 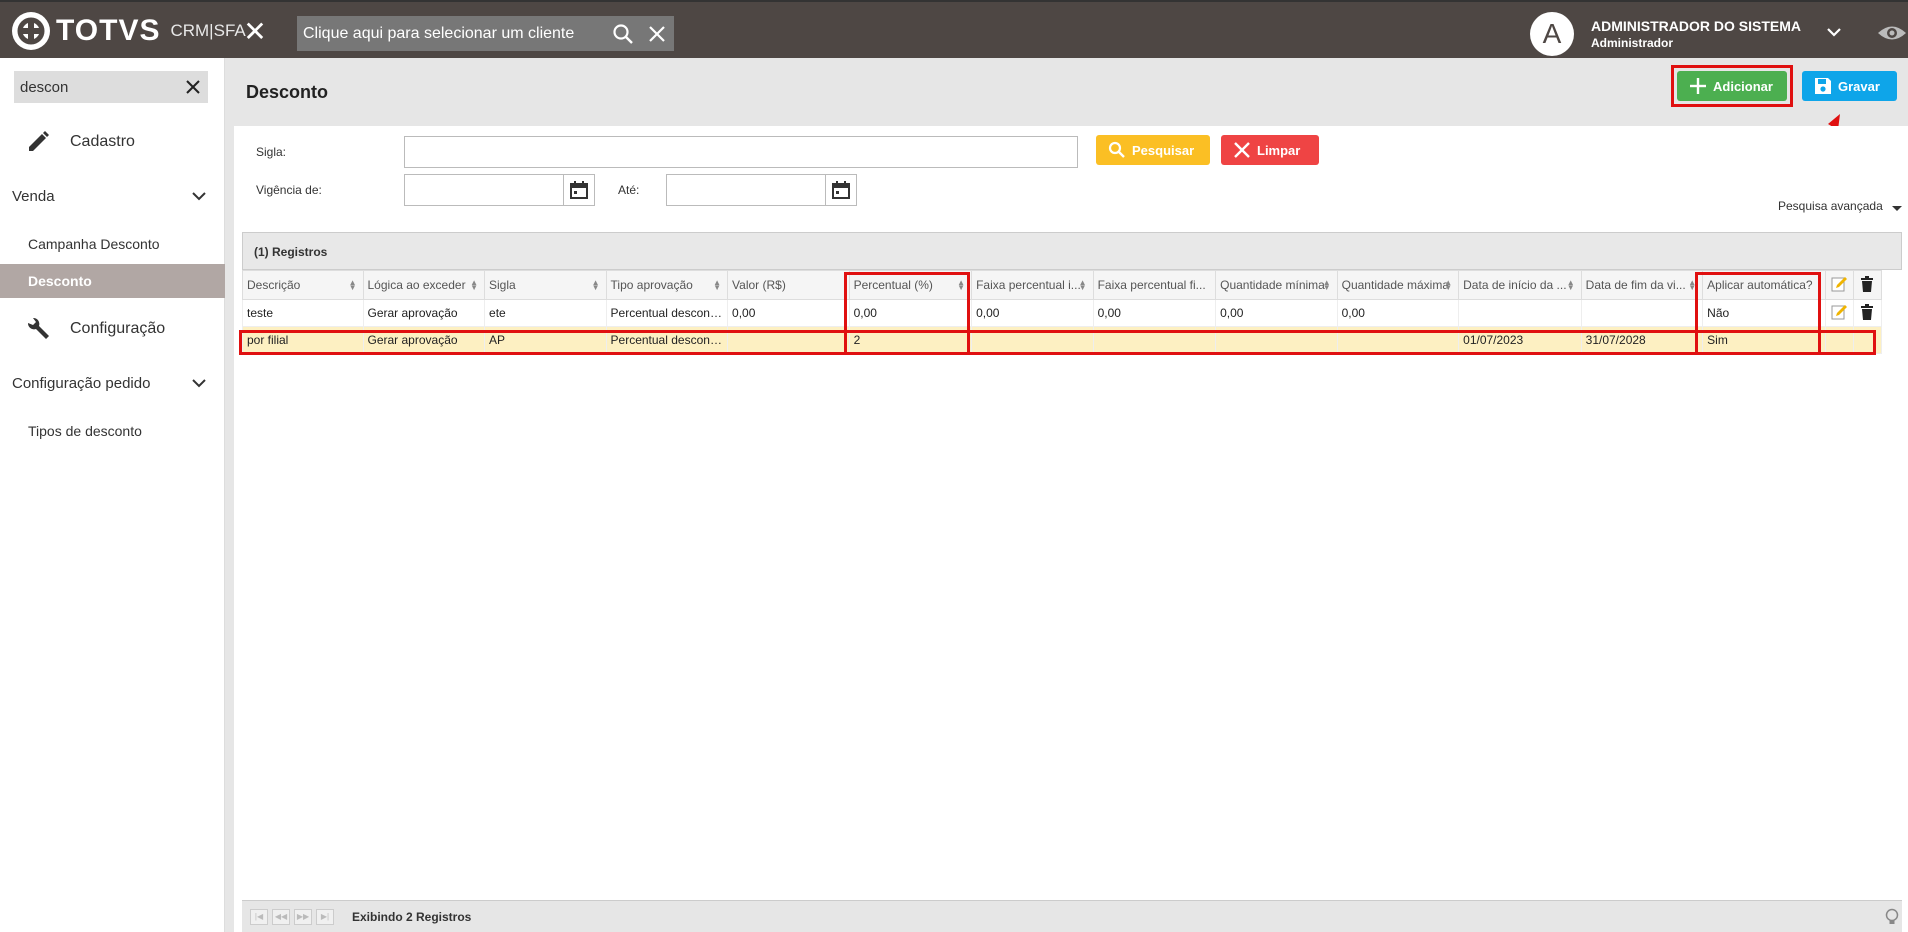 What do you see at coordinates (1897, 208) in the screenshot?
I see `caret-down-icon` at bounding box center [1897, 208].